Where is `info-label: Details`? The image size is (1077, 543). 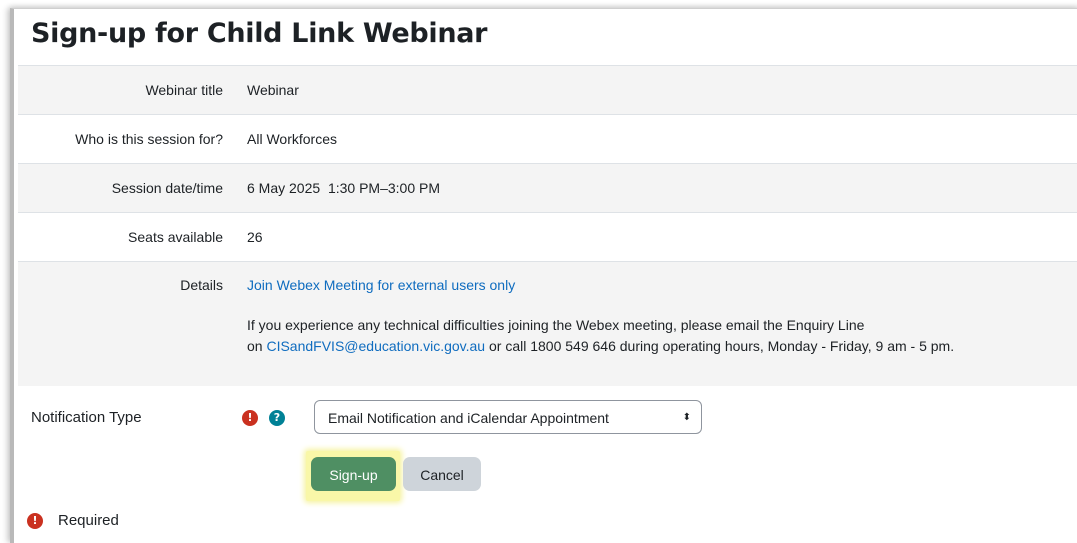
info-label: Details is located at coordinates (201, 285).